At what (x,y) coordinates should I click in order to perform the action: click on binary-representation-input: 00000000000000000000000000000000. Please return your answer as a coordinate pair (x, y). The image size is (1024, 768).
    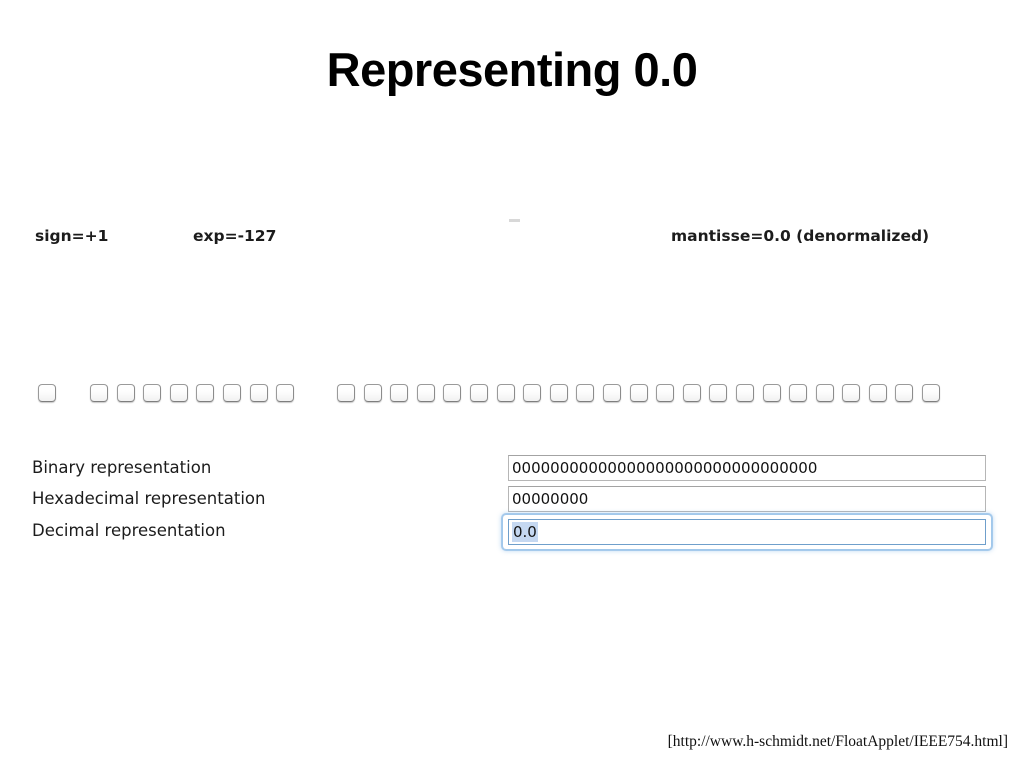
    Looking at the image, I should click on (747, 468).